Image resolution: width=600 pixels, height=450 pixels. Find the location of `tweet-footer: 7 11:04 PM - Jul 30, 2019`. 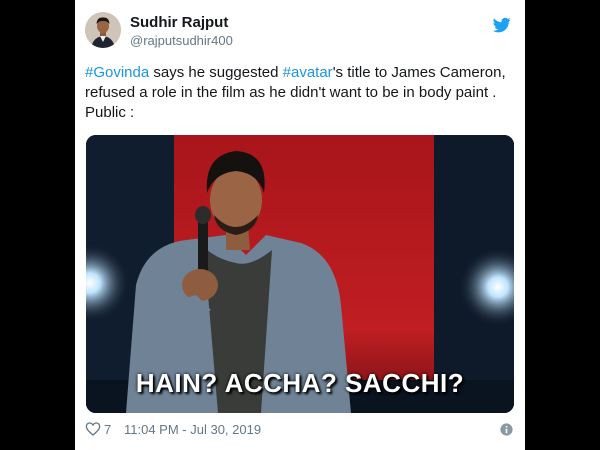

tweet-footer: 7 11:04 PM - Jul 30, 2019 is located at coordinates (300, 430).